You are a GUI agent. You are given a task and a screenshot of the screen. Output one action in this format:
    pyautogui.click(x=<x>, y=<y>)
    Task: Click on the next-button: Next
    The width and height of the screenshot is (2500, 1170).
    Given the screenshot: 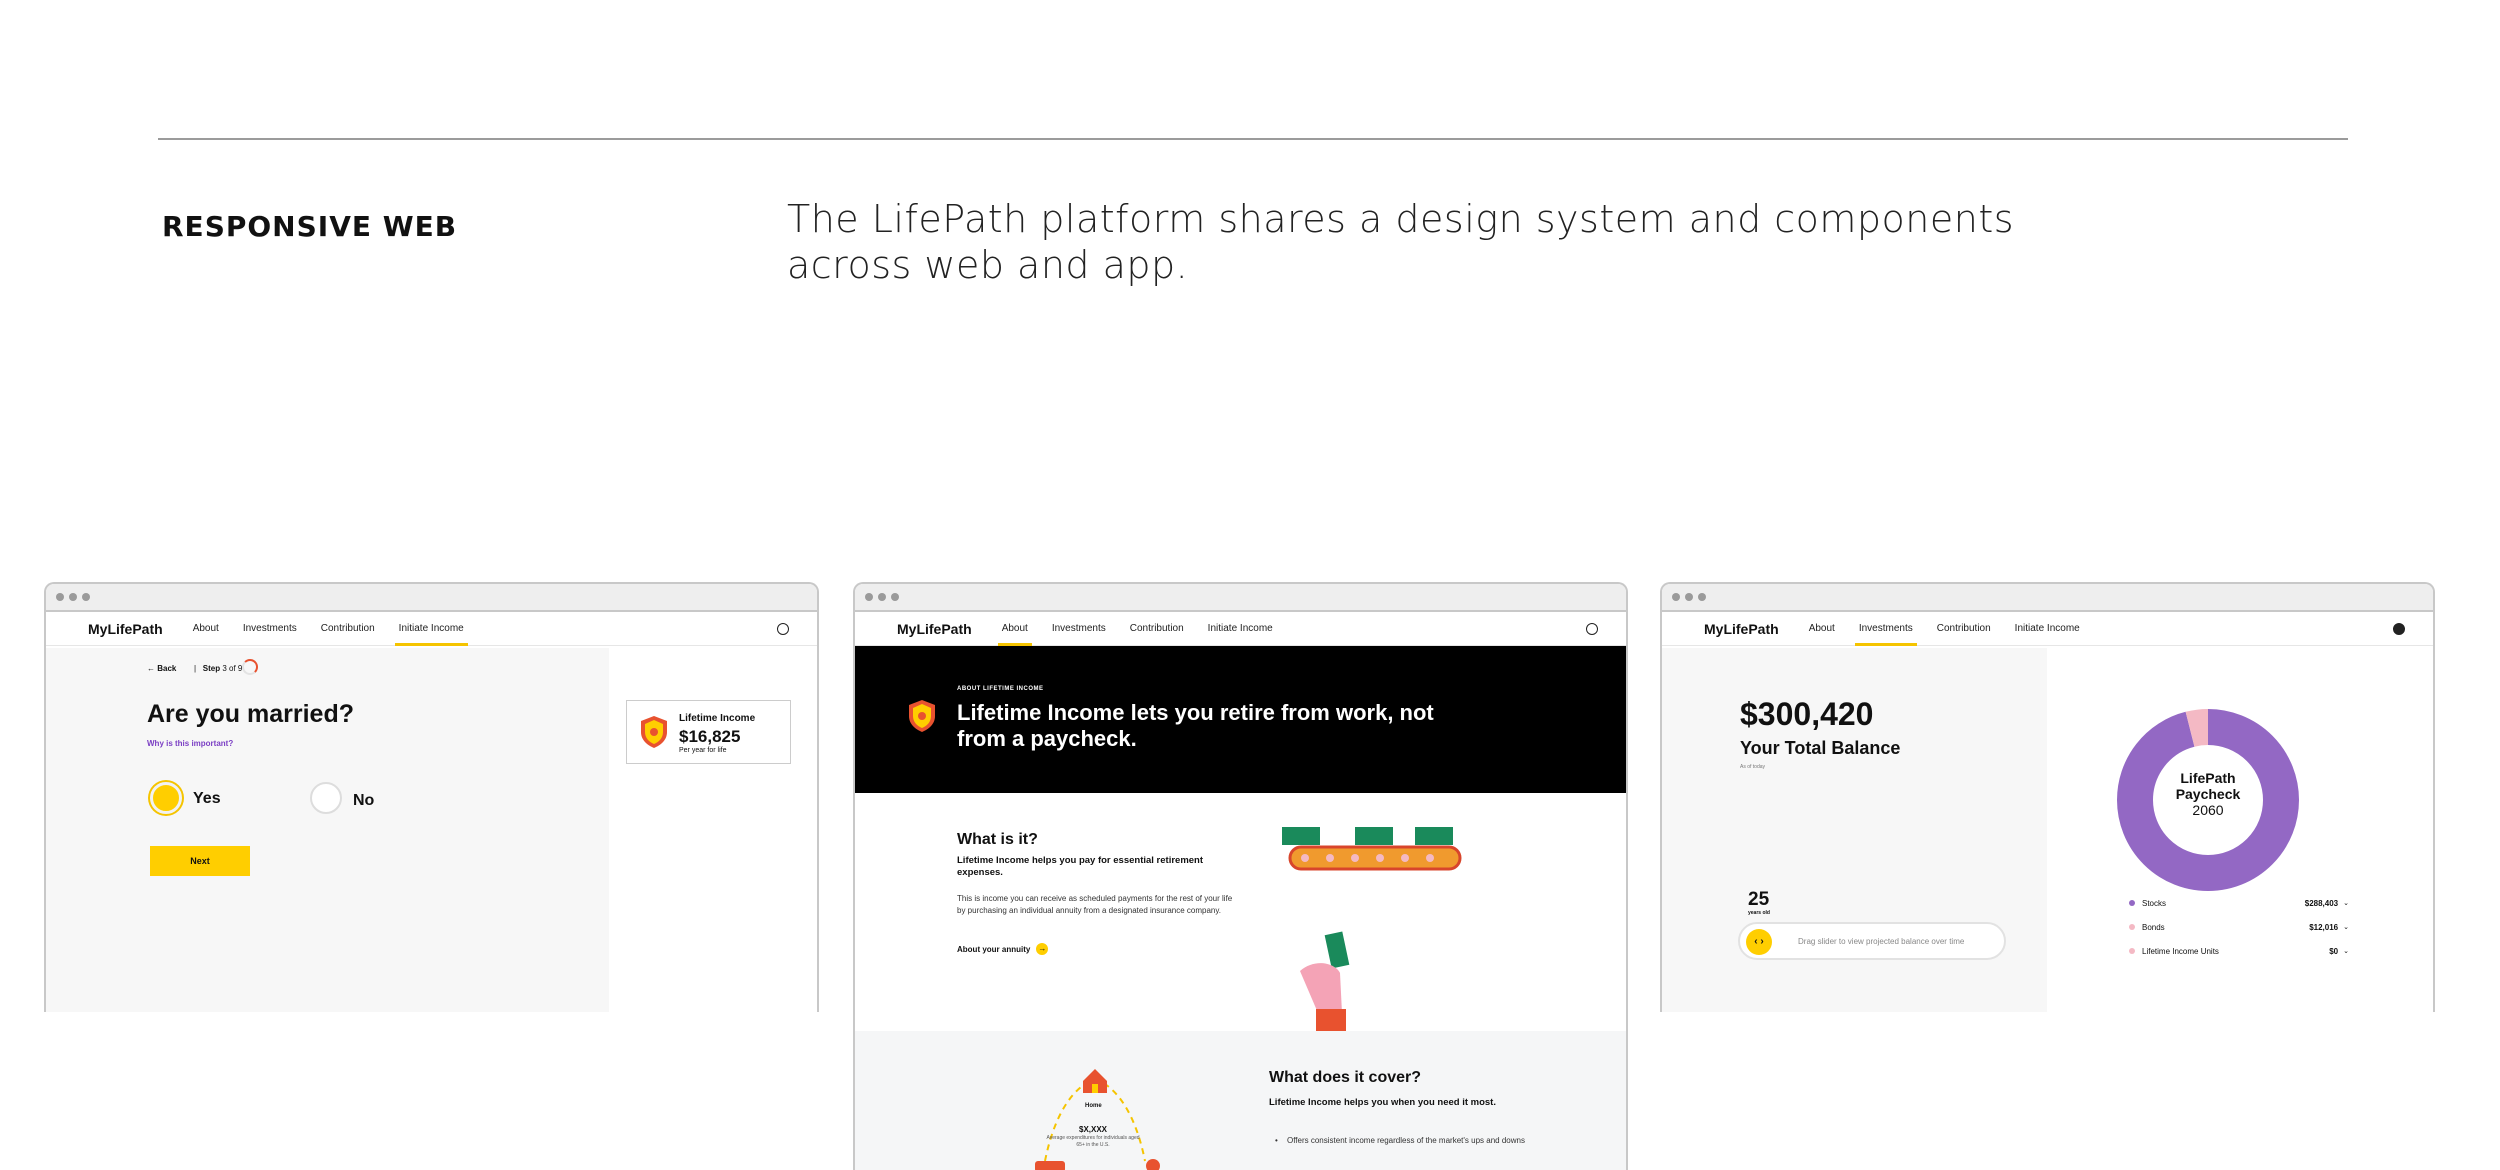 What is the action you would take?
    pyautogui.click(x=200, y=861)
    